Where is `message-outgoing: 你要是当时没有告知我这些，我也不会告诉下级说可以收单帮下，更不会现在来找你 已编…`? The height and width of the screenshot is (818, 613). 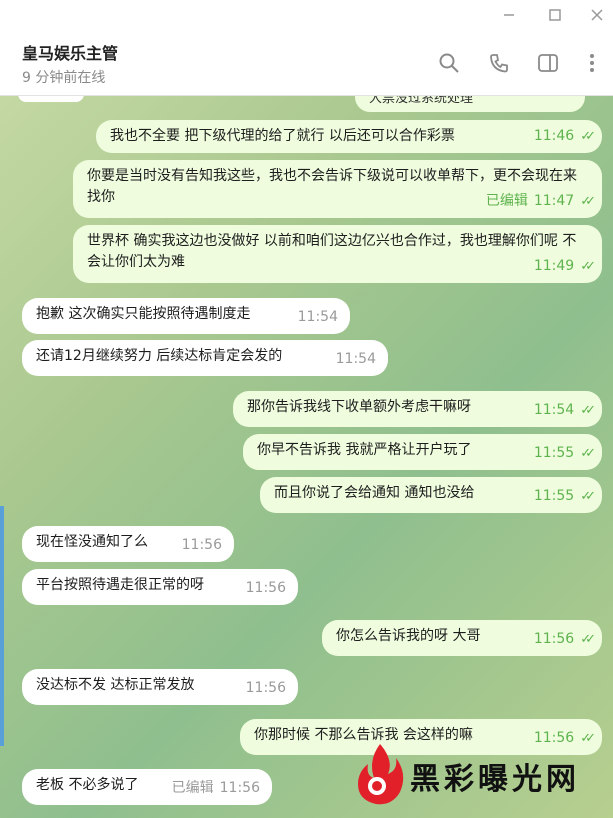
message-outgoing: 你要是当时没有告知我这些，我也不会告诉下级说可以收单帮下，更不会现在来找你 已编… is located at coordinates (337, 189).